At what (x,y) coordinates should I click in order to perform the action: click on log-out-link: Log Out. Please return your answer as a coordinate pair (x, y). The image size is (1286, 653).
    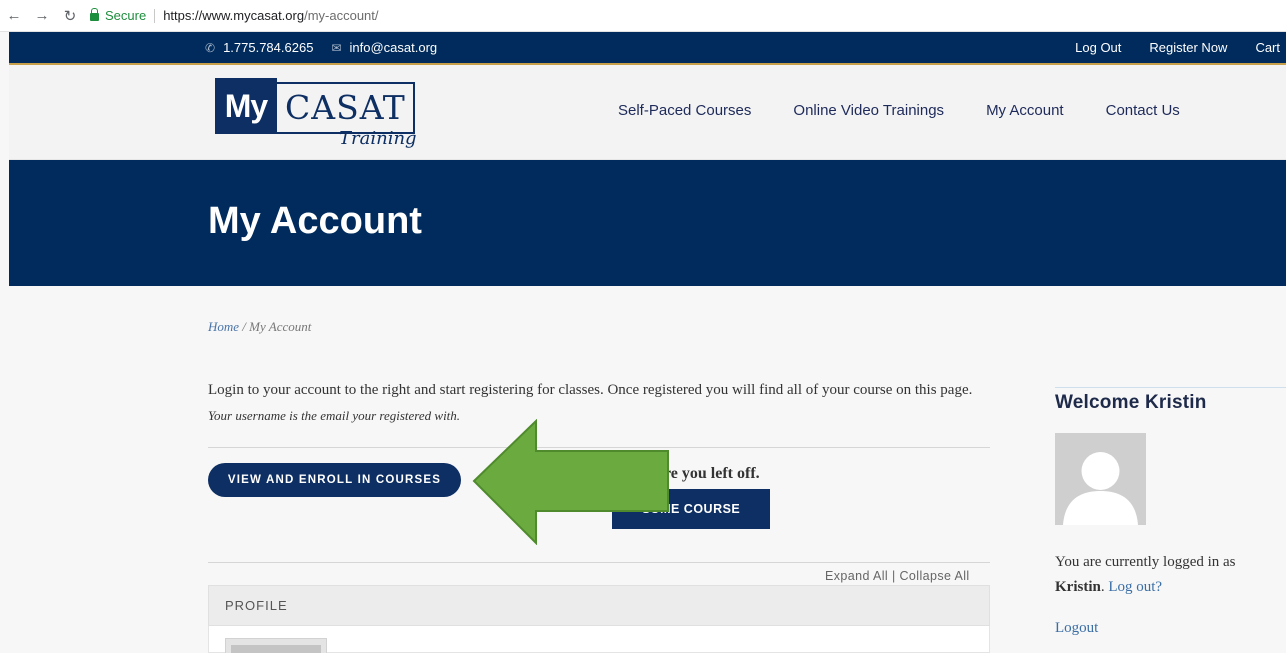
    Looking at the image, I should click on (1098, 47).